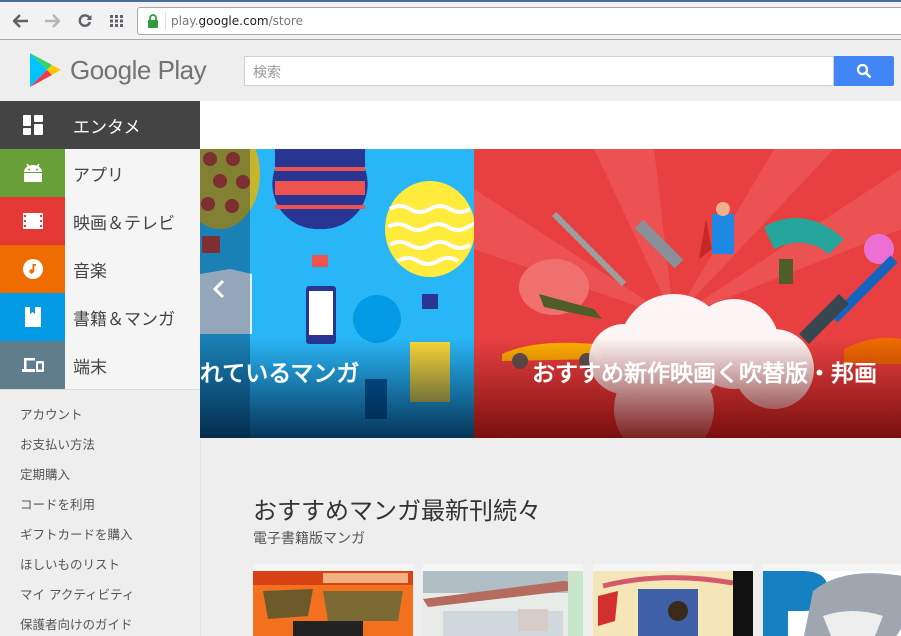  I want to click on category-label: 端末, so click(90, 367).